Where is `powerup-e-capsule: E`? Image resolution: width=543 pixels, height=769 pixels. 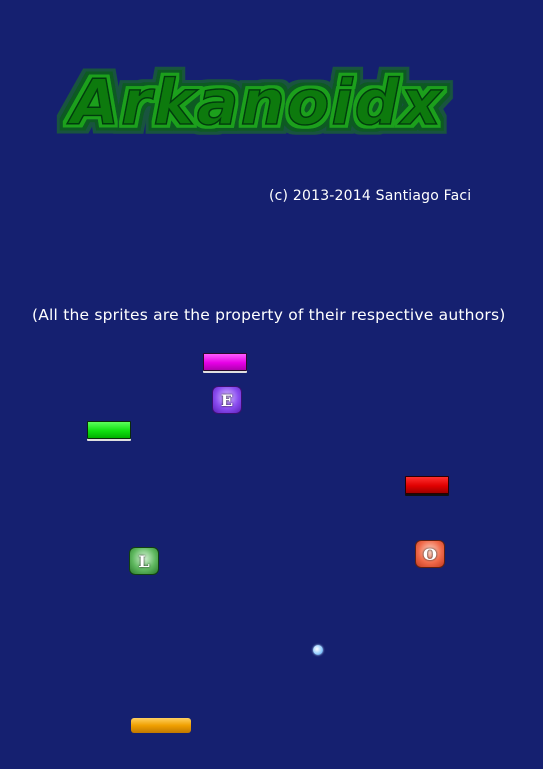
powerup-e-capsule: E is located at coordinates (227, 400).